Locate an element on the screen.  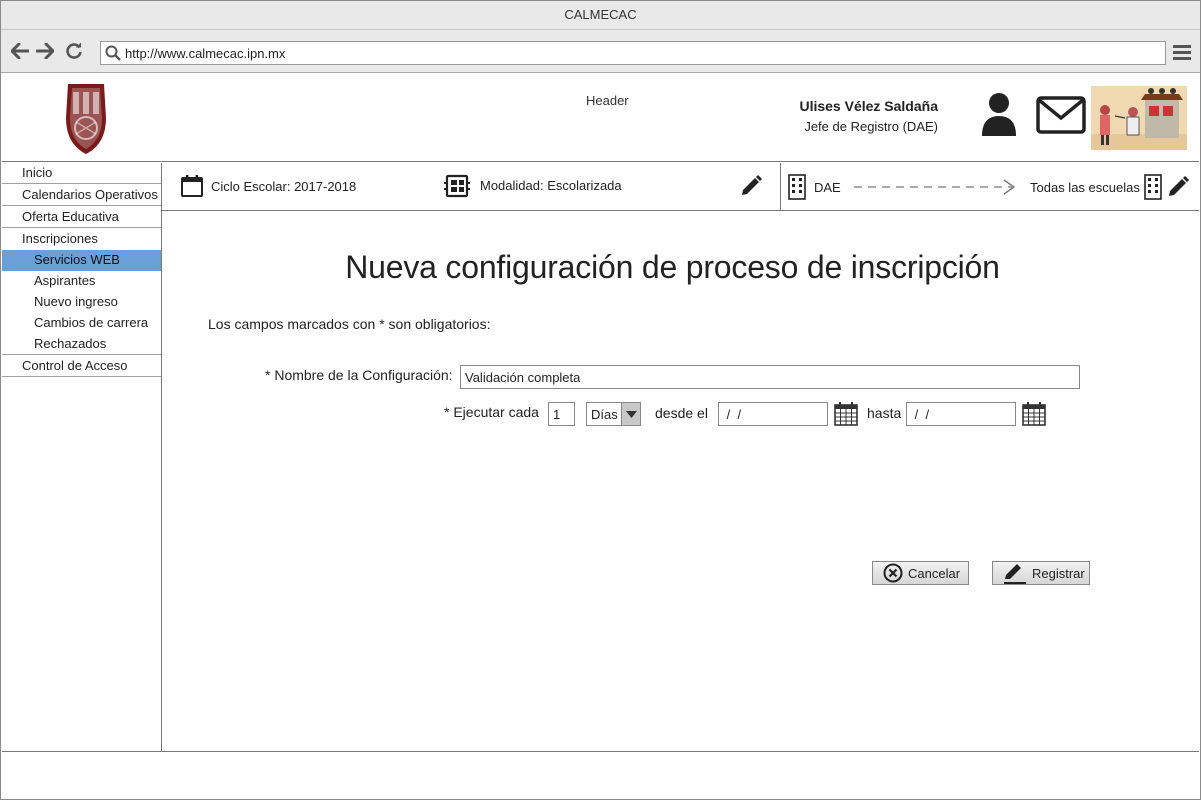
exec-interval-input is located at coordinates (561, 414).